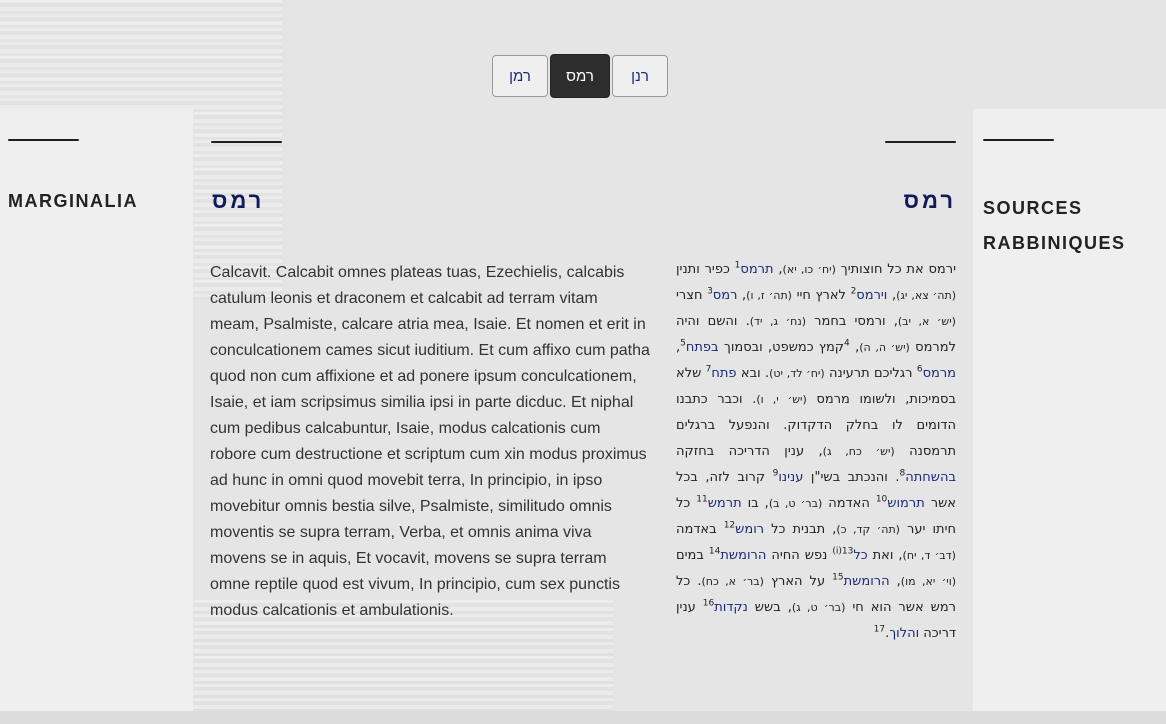 The width and height of the screenshot is (1166, 724). I want to click on footnote-marker: 11, so click(701, 500).